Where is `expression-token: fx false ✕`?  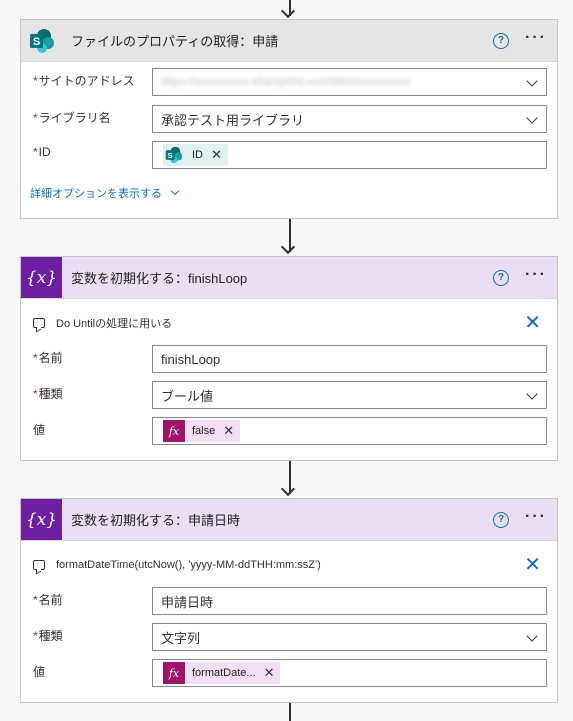
expression-token: fx false ✕ is located at coordinates (202, 431).